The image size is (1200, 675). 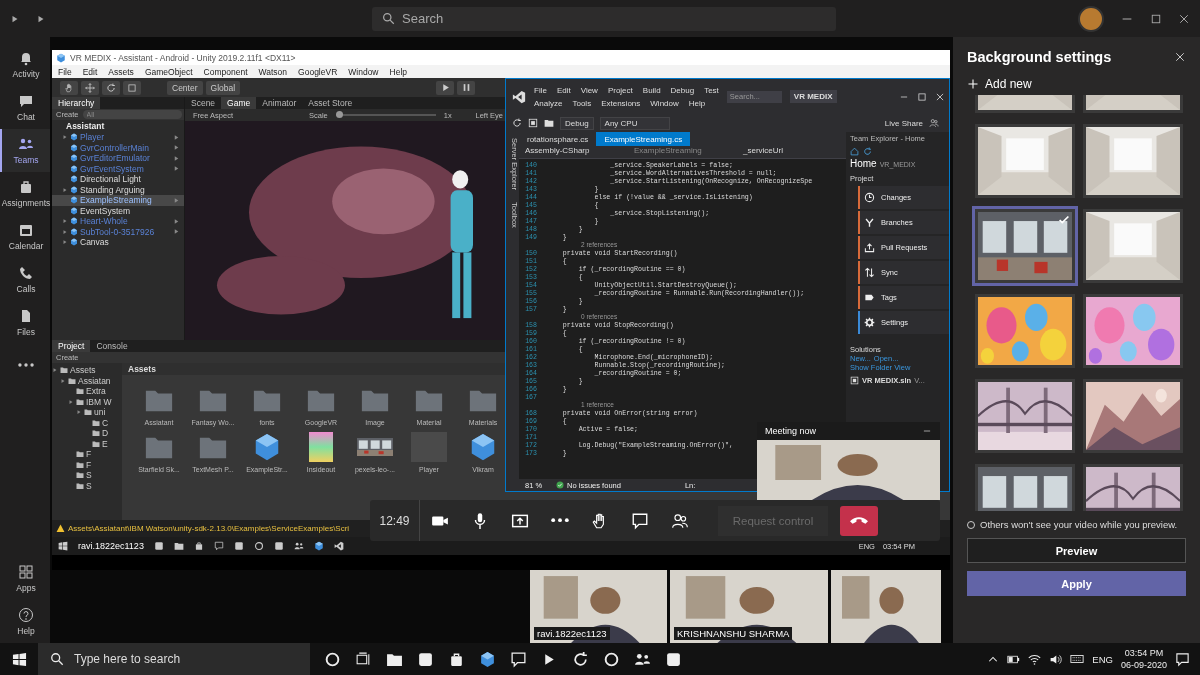 What do you see at coordinates (105, 433) in the screenshot?
I see `folder-name: D` at bounding box center [105, 433].